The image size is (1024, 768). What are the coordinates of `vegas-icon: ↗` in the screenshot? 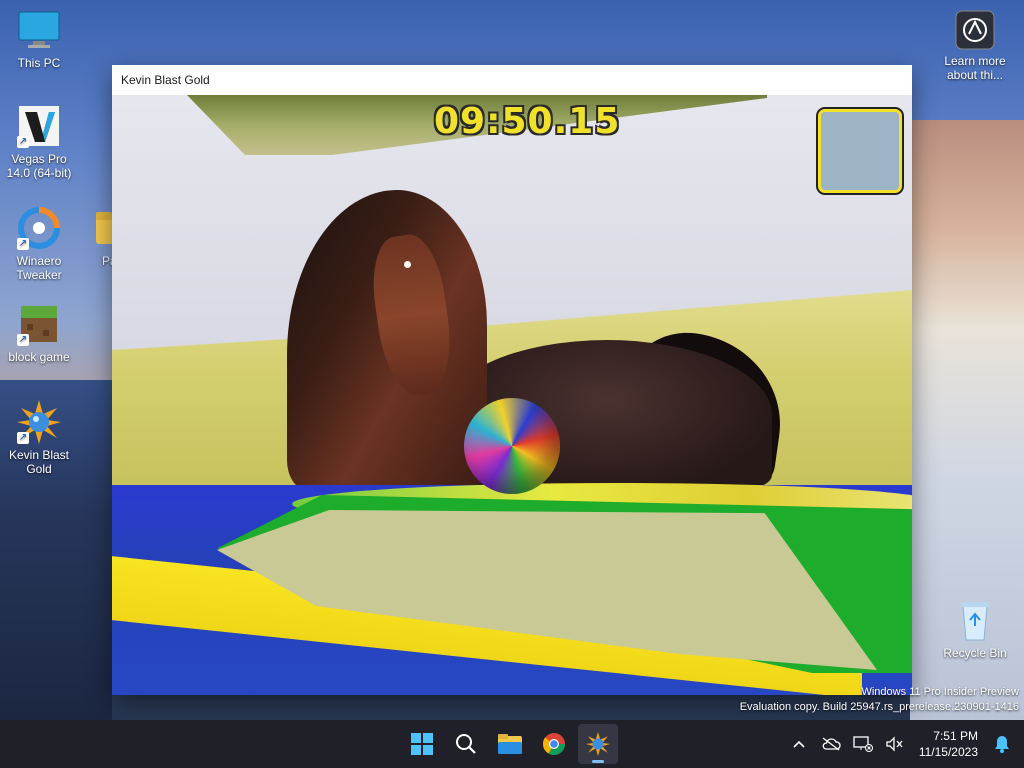 It's located at (39, 126).